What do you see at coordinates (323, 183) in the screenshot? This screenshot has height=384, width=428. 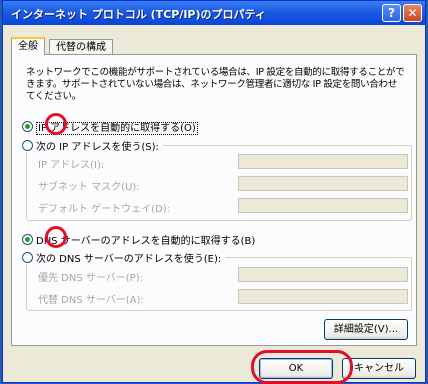 I see `subnet-mask-input` at bounding box center [323, 183].